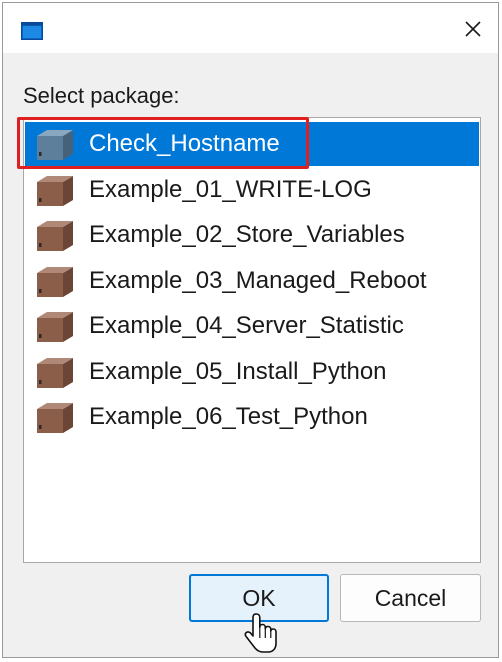 This screenshot has height=662, width=502. Describe the element at coordinates (230, 189) in the screenshot. I see `package-label: Example_01_WRITE-LOG` at that location.